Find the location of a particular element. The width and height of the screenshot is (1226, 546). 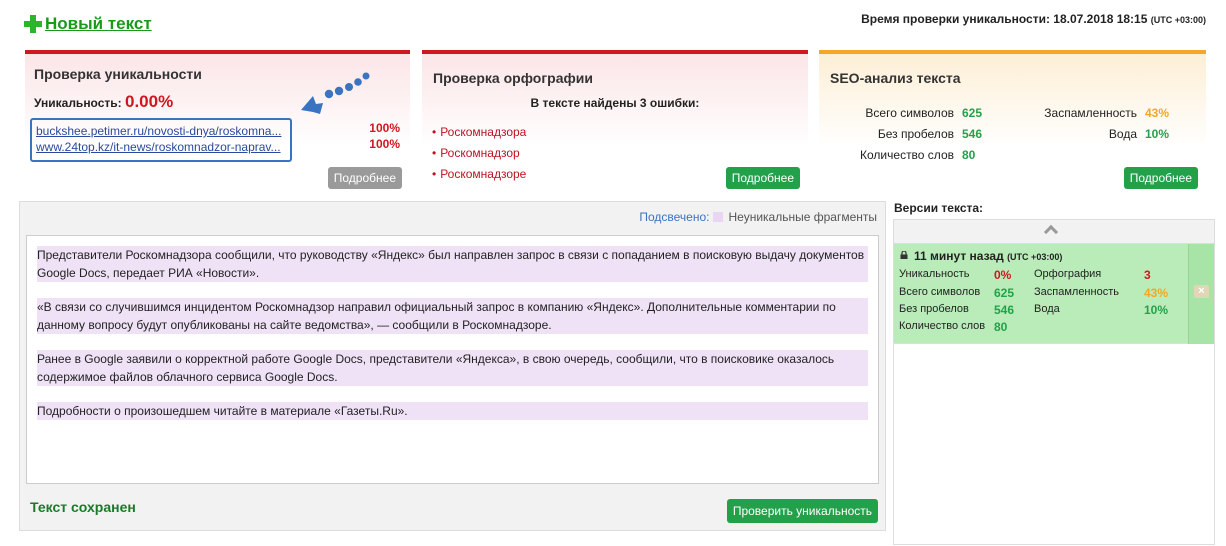

seo-more-button: Подробнее is located at coordinates (1160, 178).